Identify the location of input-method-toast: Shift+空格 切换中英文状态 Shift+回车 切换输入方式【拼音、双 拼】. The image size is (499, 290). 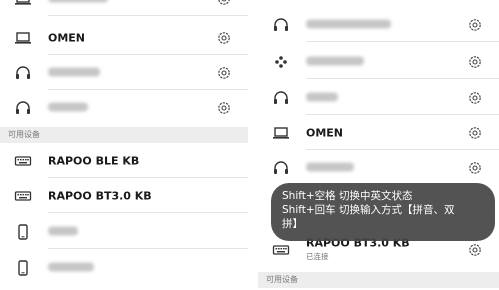
(383, 212).